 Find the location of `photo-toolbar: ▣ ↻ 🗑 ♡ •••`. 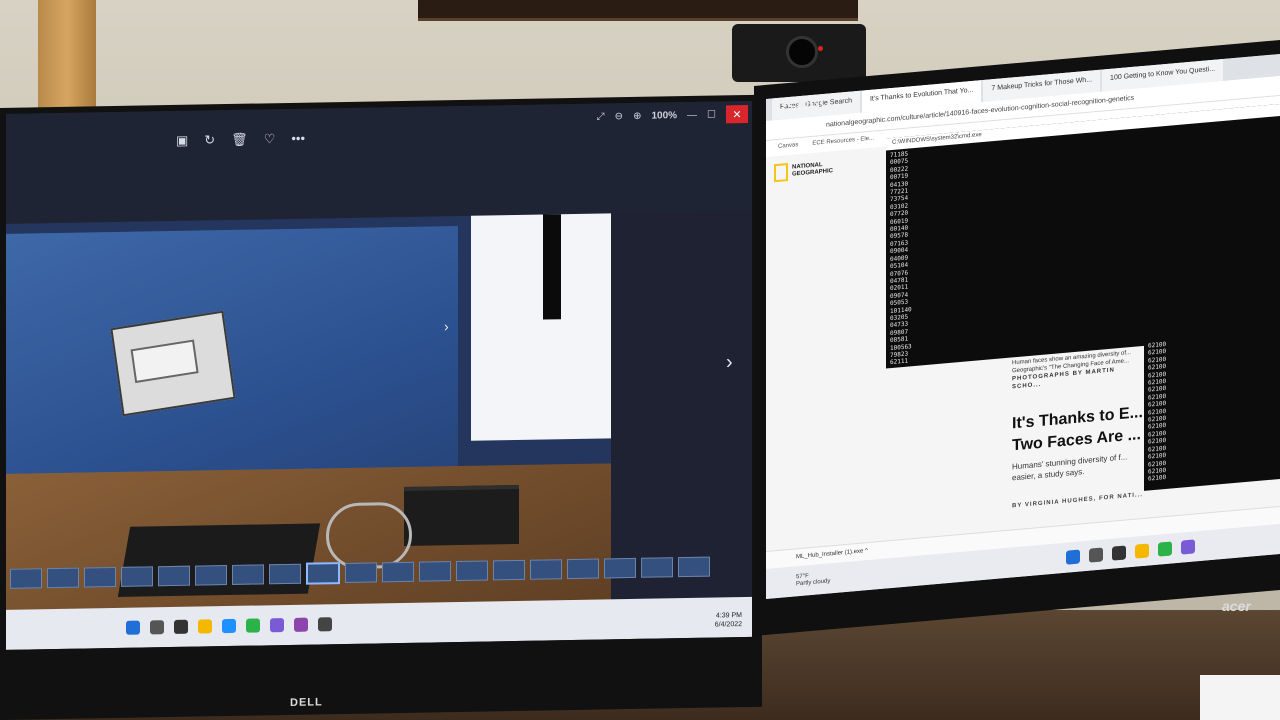

photo-toolbar: ▣ ↻ 🗑 ♡ ••• is located at coordinates (240, 140).